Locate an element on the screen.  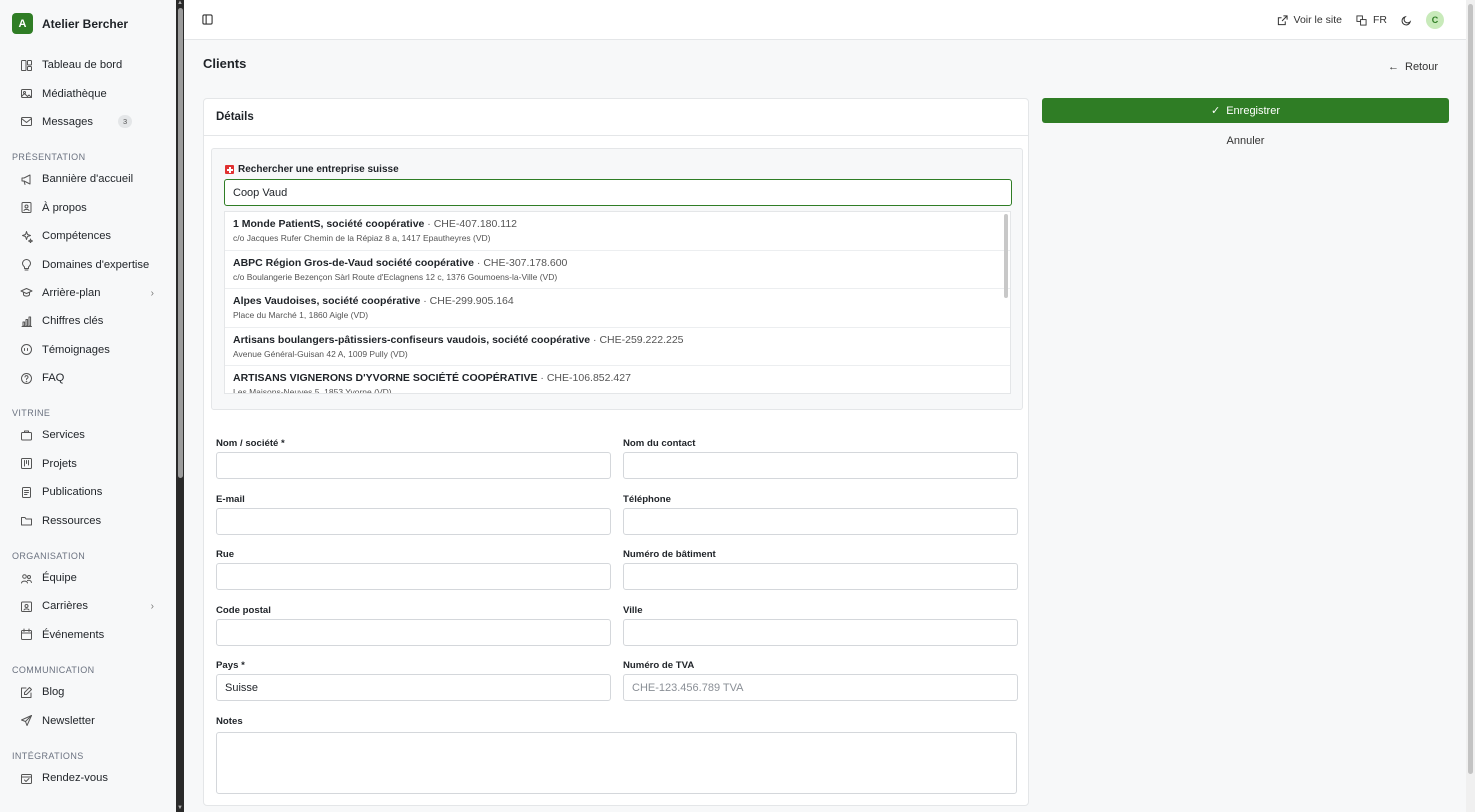
sidebar-item-evenements: Événements is located at coordinates (88, 635).